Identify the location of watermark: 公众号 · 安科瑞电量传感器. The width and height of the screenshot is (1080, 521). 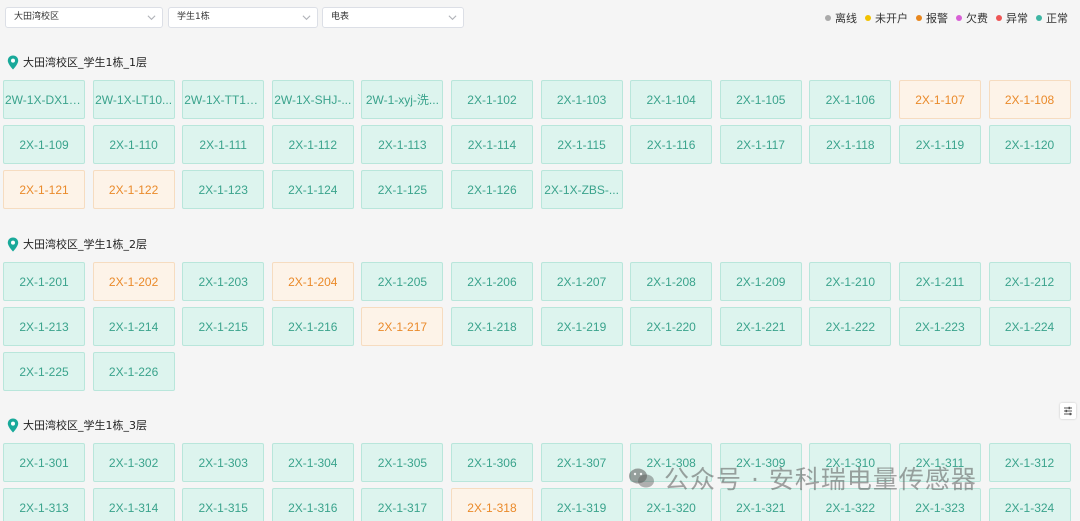
(802, 478).